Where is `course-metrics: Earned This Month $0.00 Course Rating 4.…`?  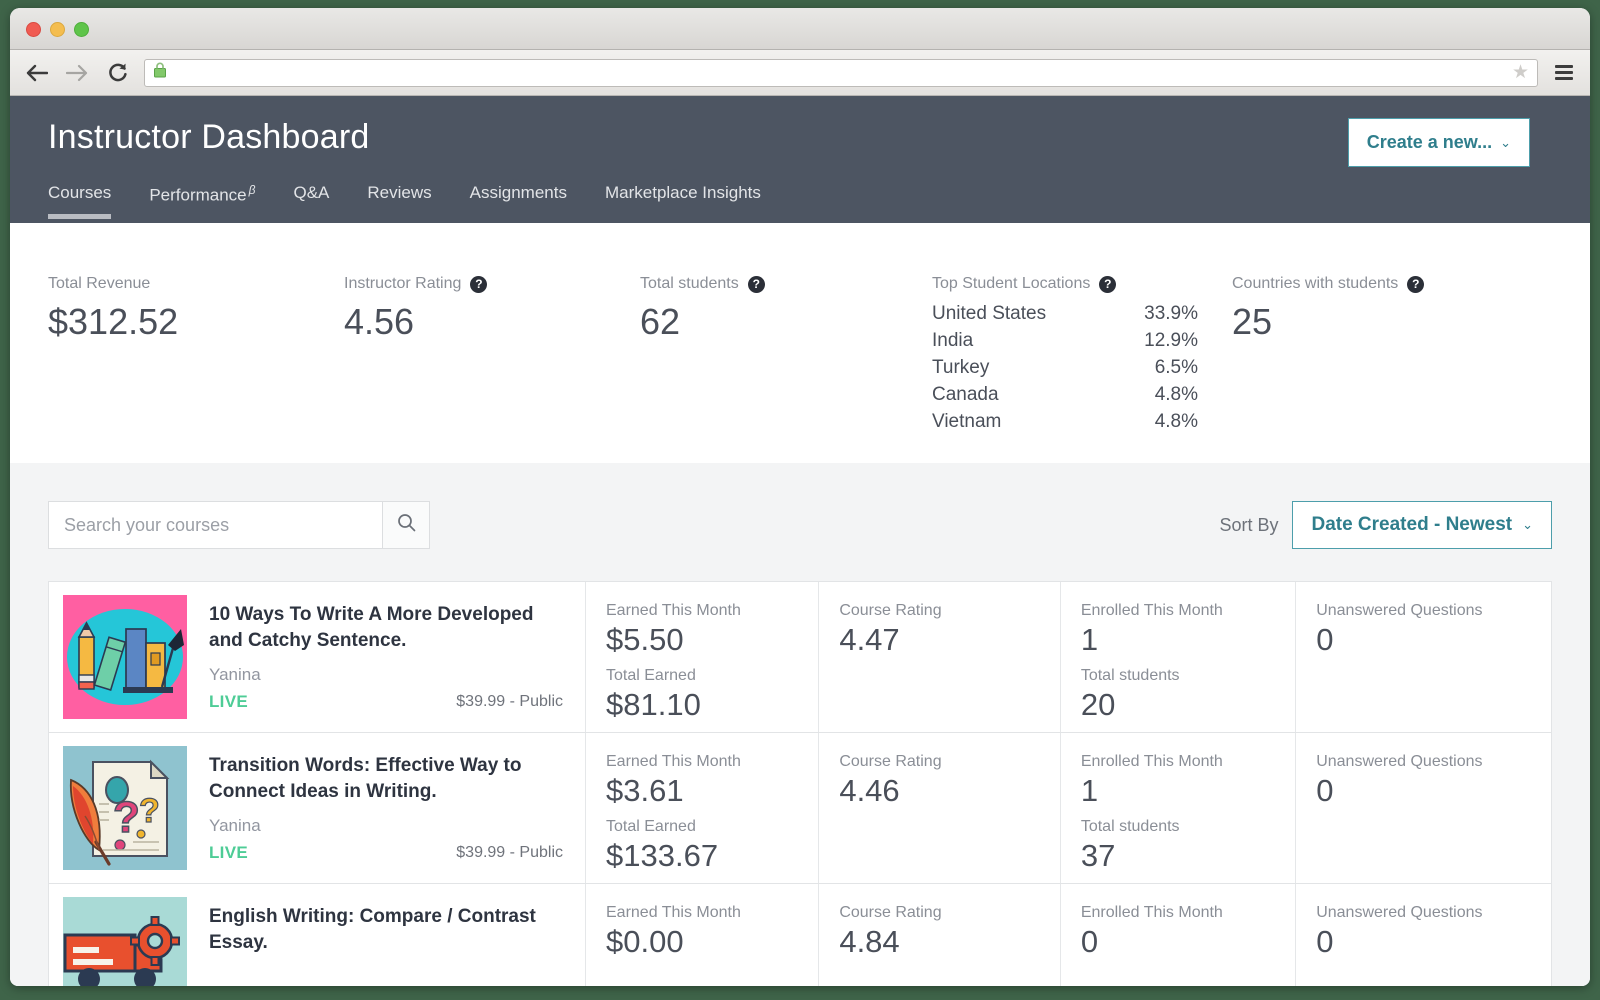 course-metrics: Earned This Month $0.00 Course Rating 4.… is located at coordinates (1068, 935).